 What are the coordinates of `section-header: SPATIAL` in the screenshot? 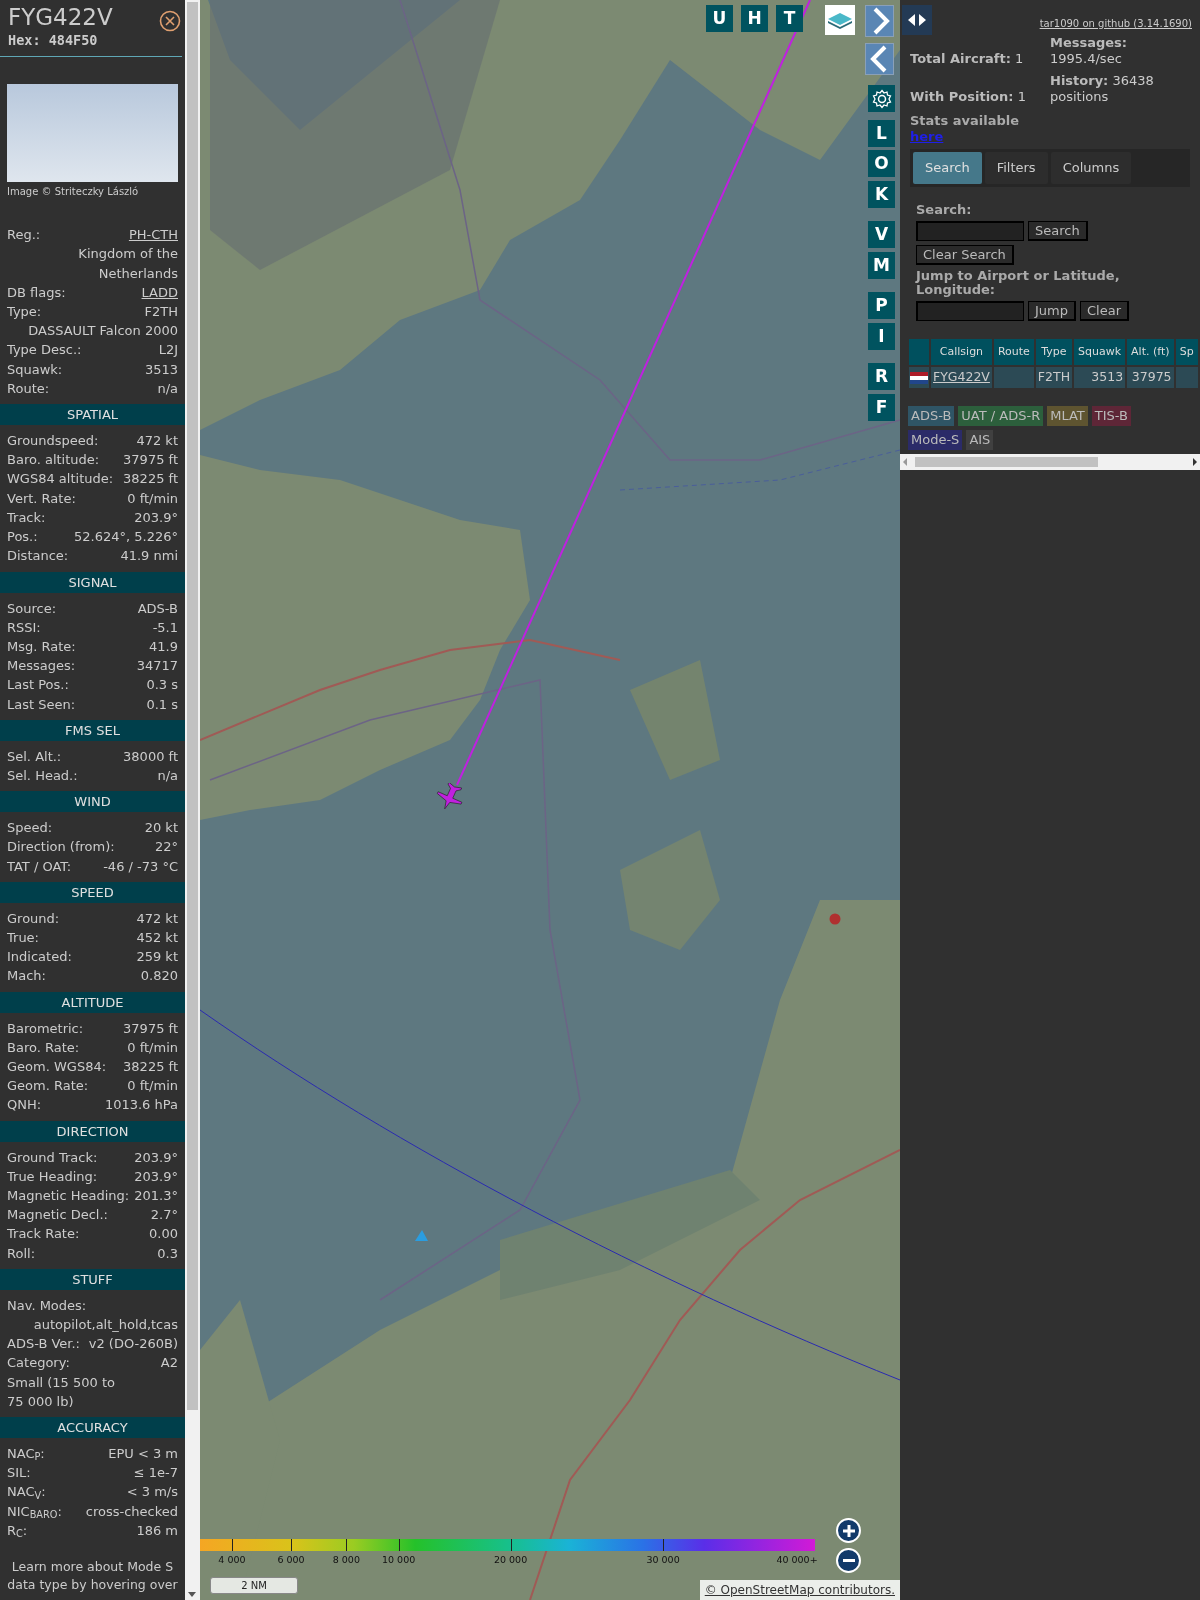 It's located at (92, 415).